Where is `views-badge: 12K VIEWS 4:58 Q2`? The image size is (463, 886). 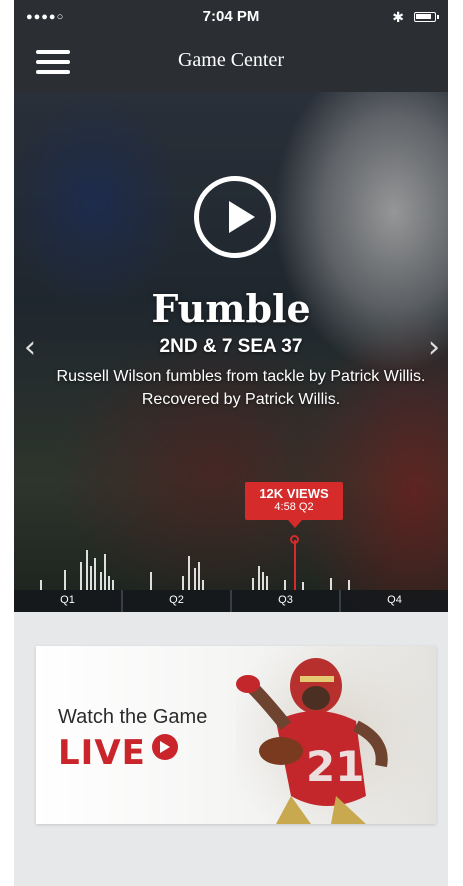 views-badge: 12K VIEWS 4:58 Q2 is located at coordinates (294, 505).